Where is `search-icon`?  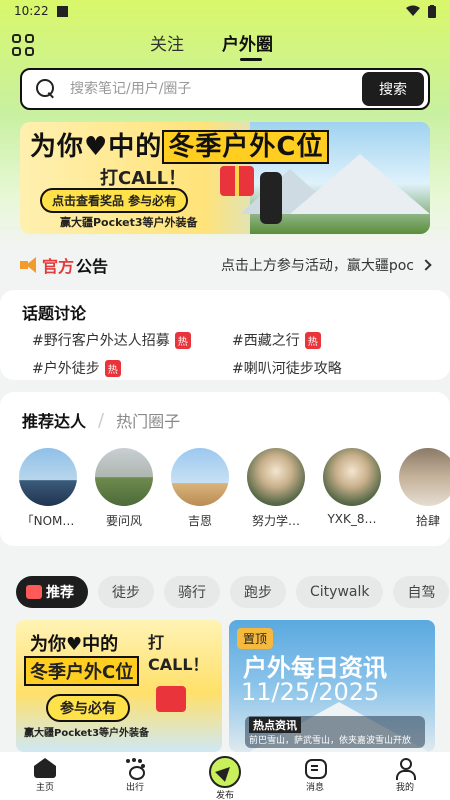 search-icon is located at coordinates (46, 89).